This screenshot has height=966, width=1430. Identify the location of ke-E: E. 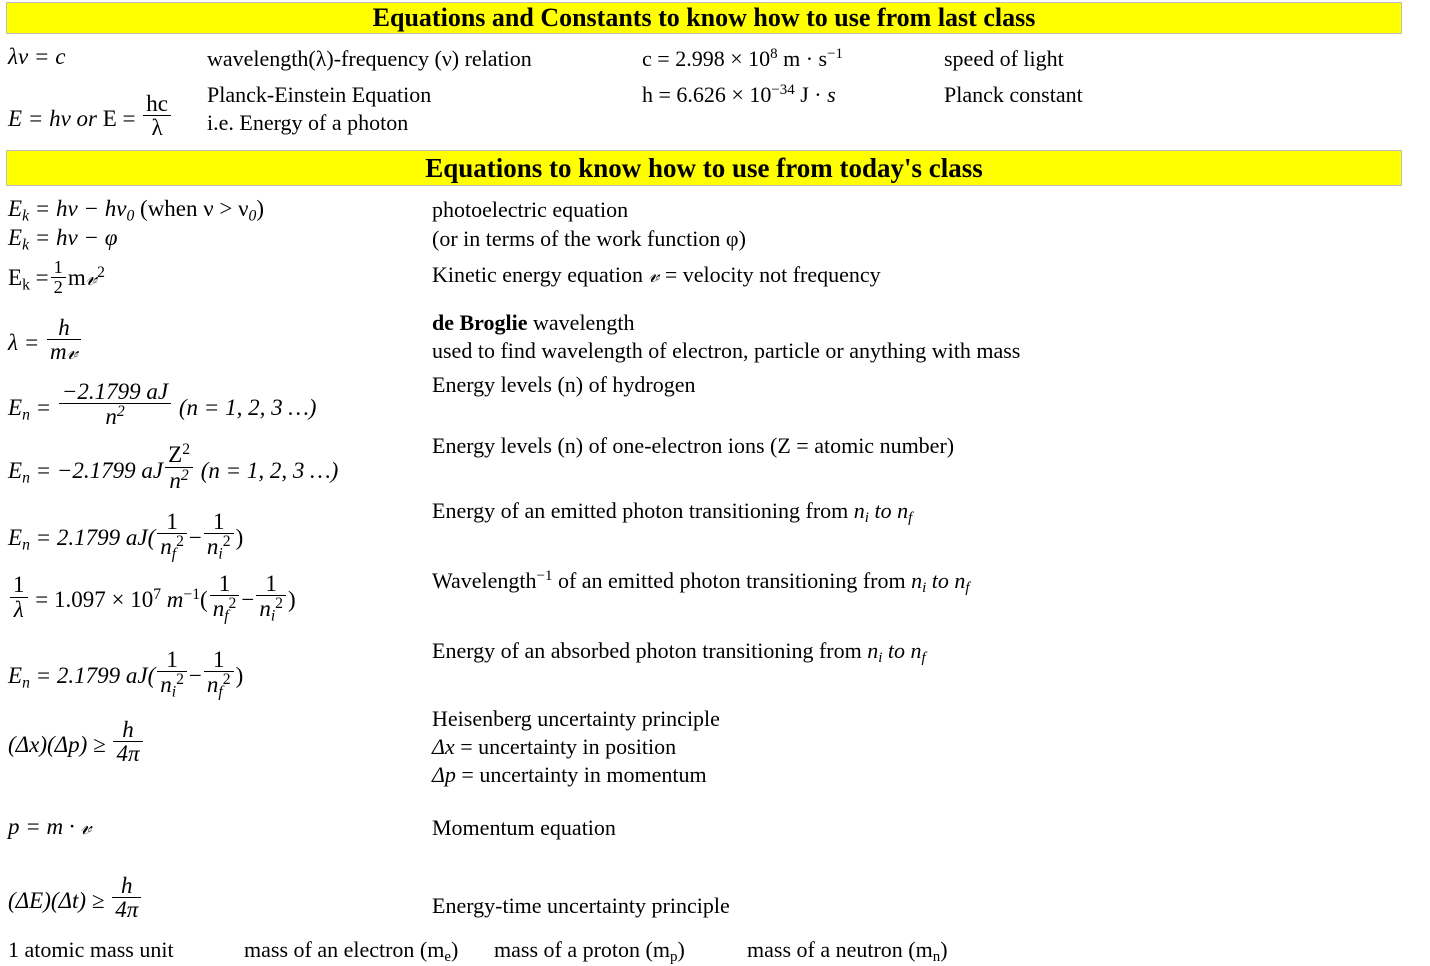
(15, 278).